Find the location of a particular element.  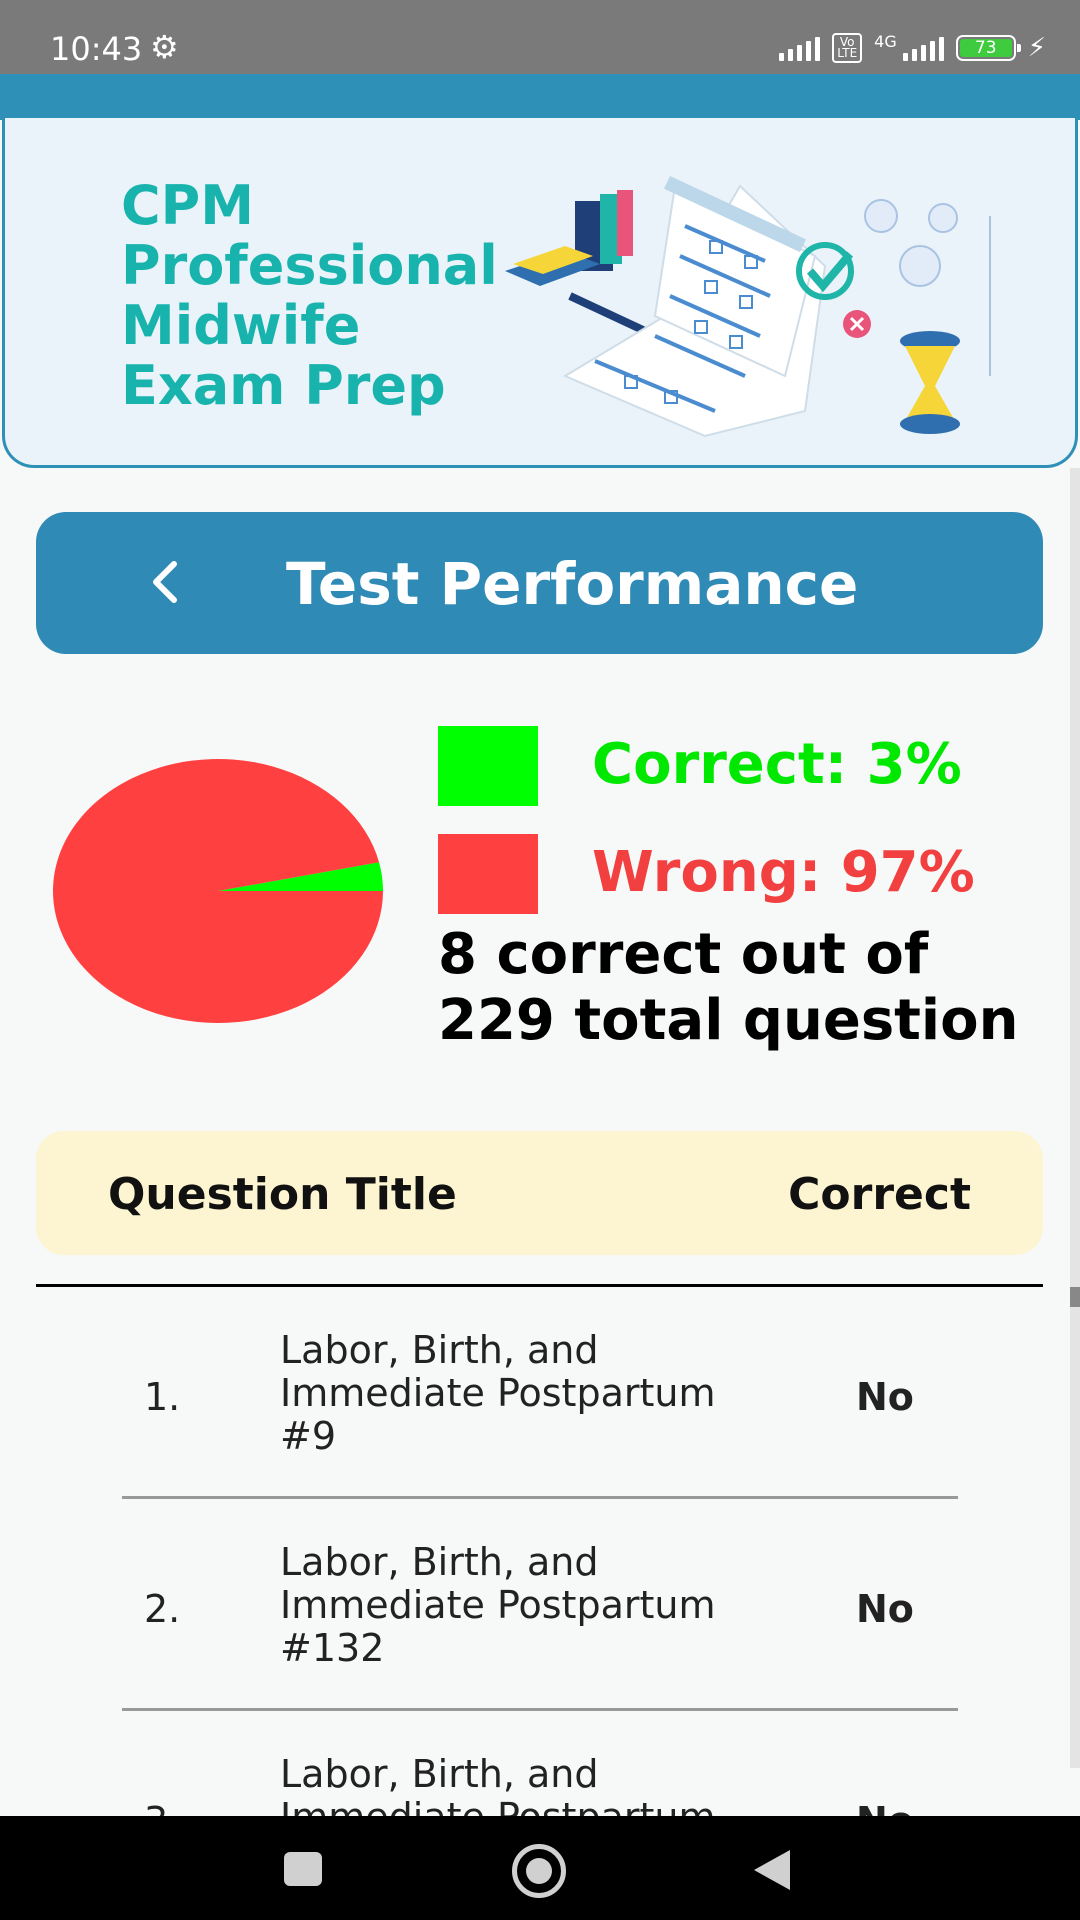

banner-title-line: Midwife is located at coordinates (241, 325).